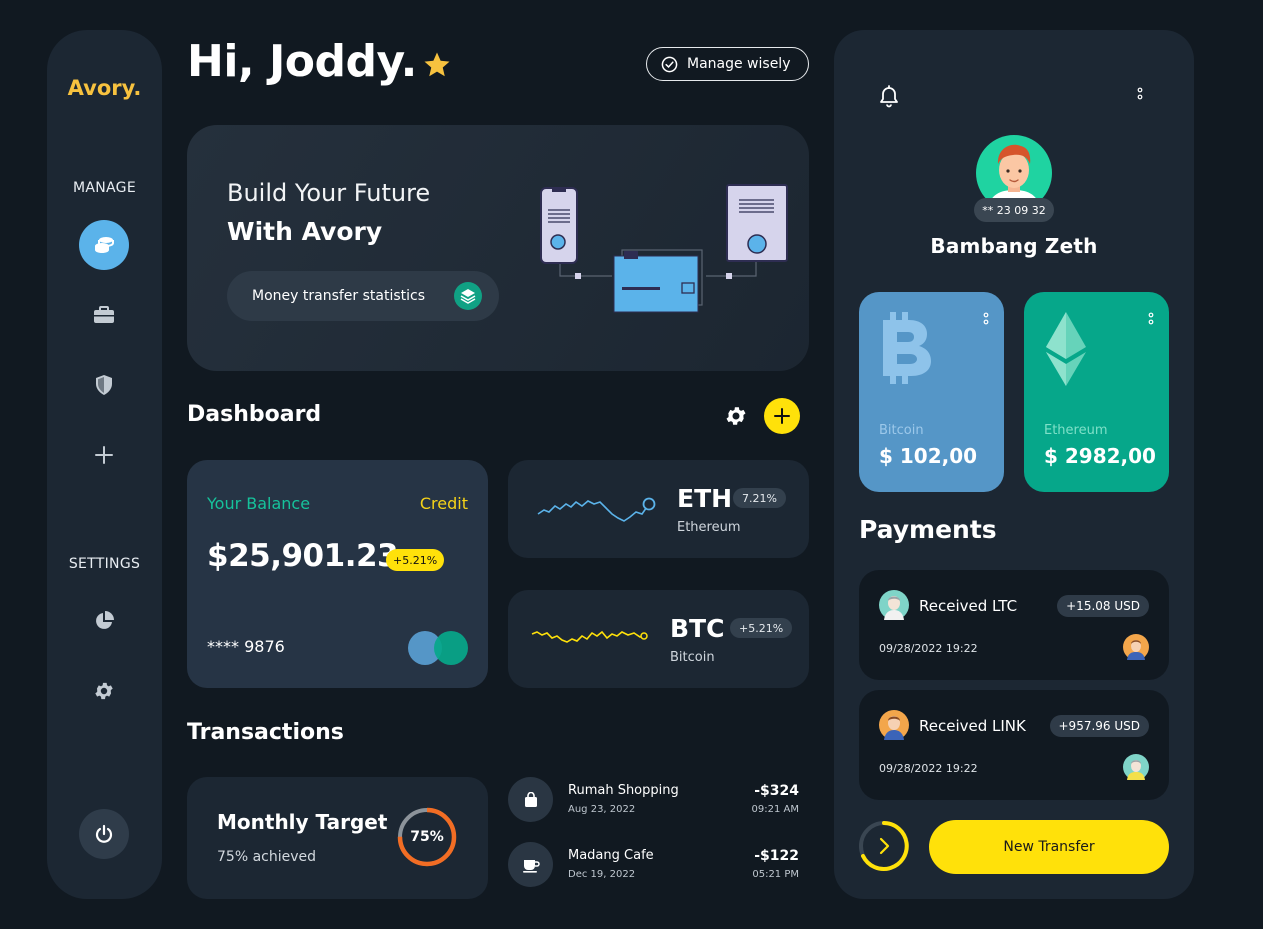  Describe the element at coordinates (669, 64) in the screenshot. I see `check-circle-icon` at that location.